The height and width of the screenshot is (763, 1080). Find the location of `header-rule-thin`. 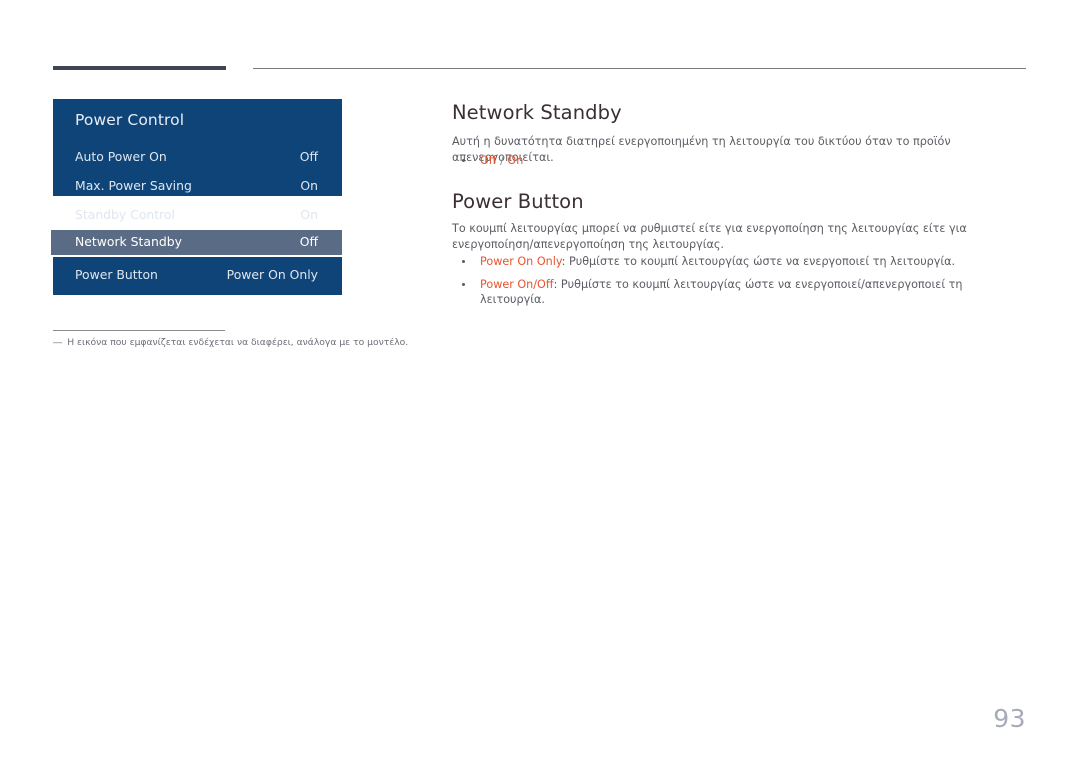

header-rule-thin is located at coordinates (639, 68).